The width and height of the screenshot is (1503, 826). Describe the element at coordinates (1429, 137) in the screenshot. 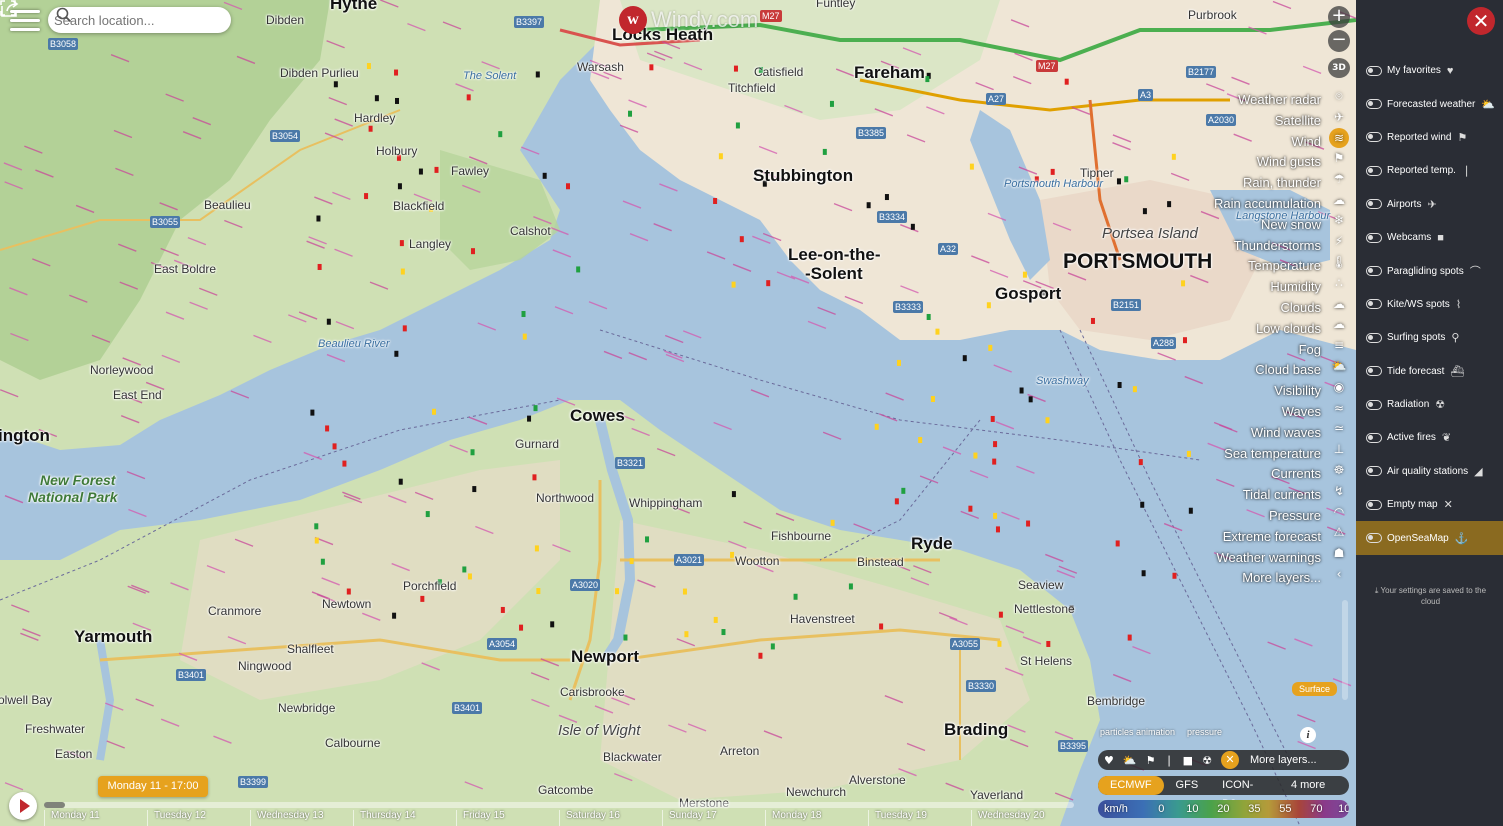

I see `overlay-item: Reported wind ⚑` at that location.